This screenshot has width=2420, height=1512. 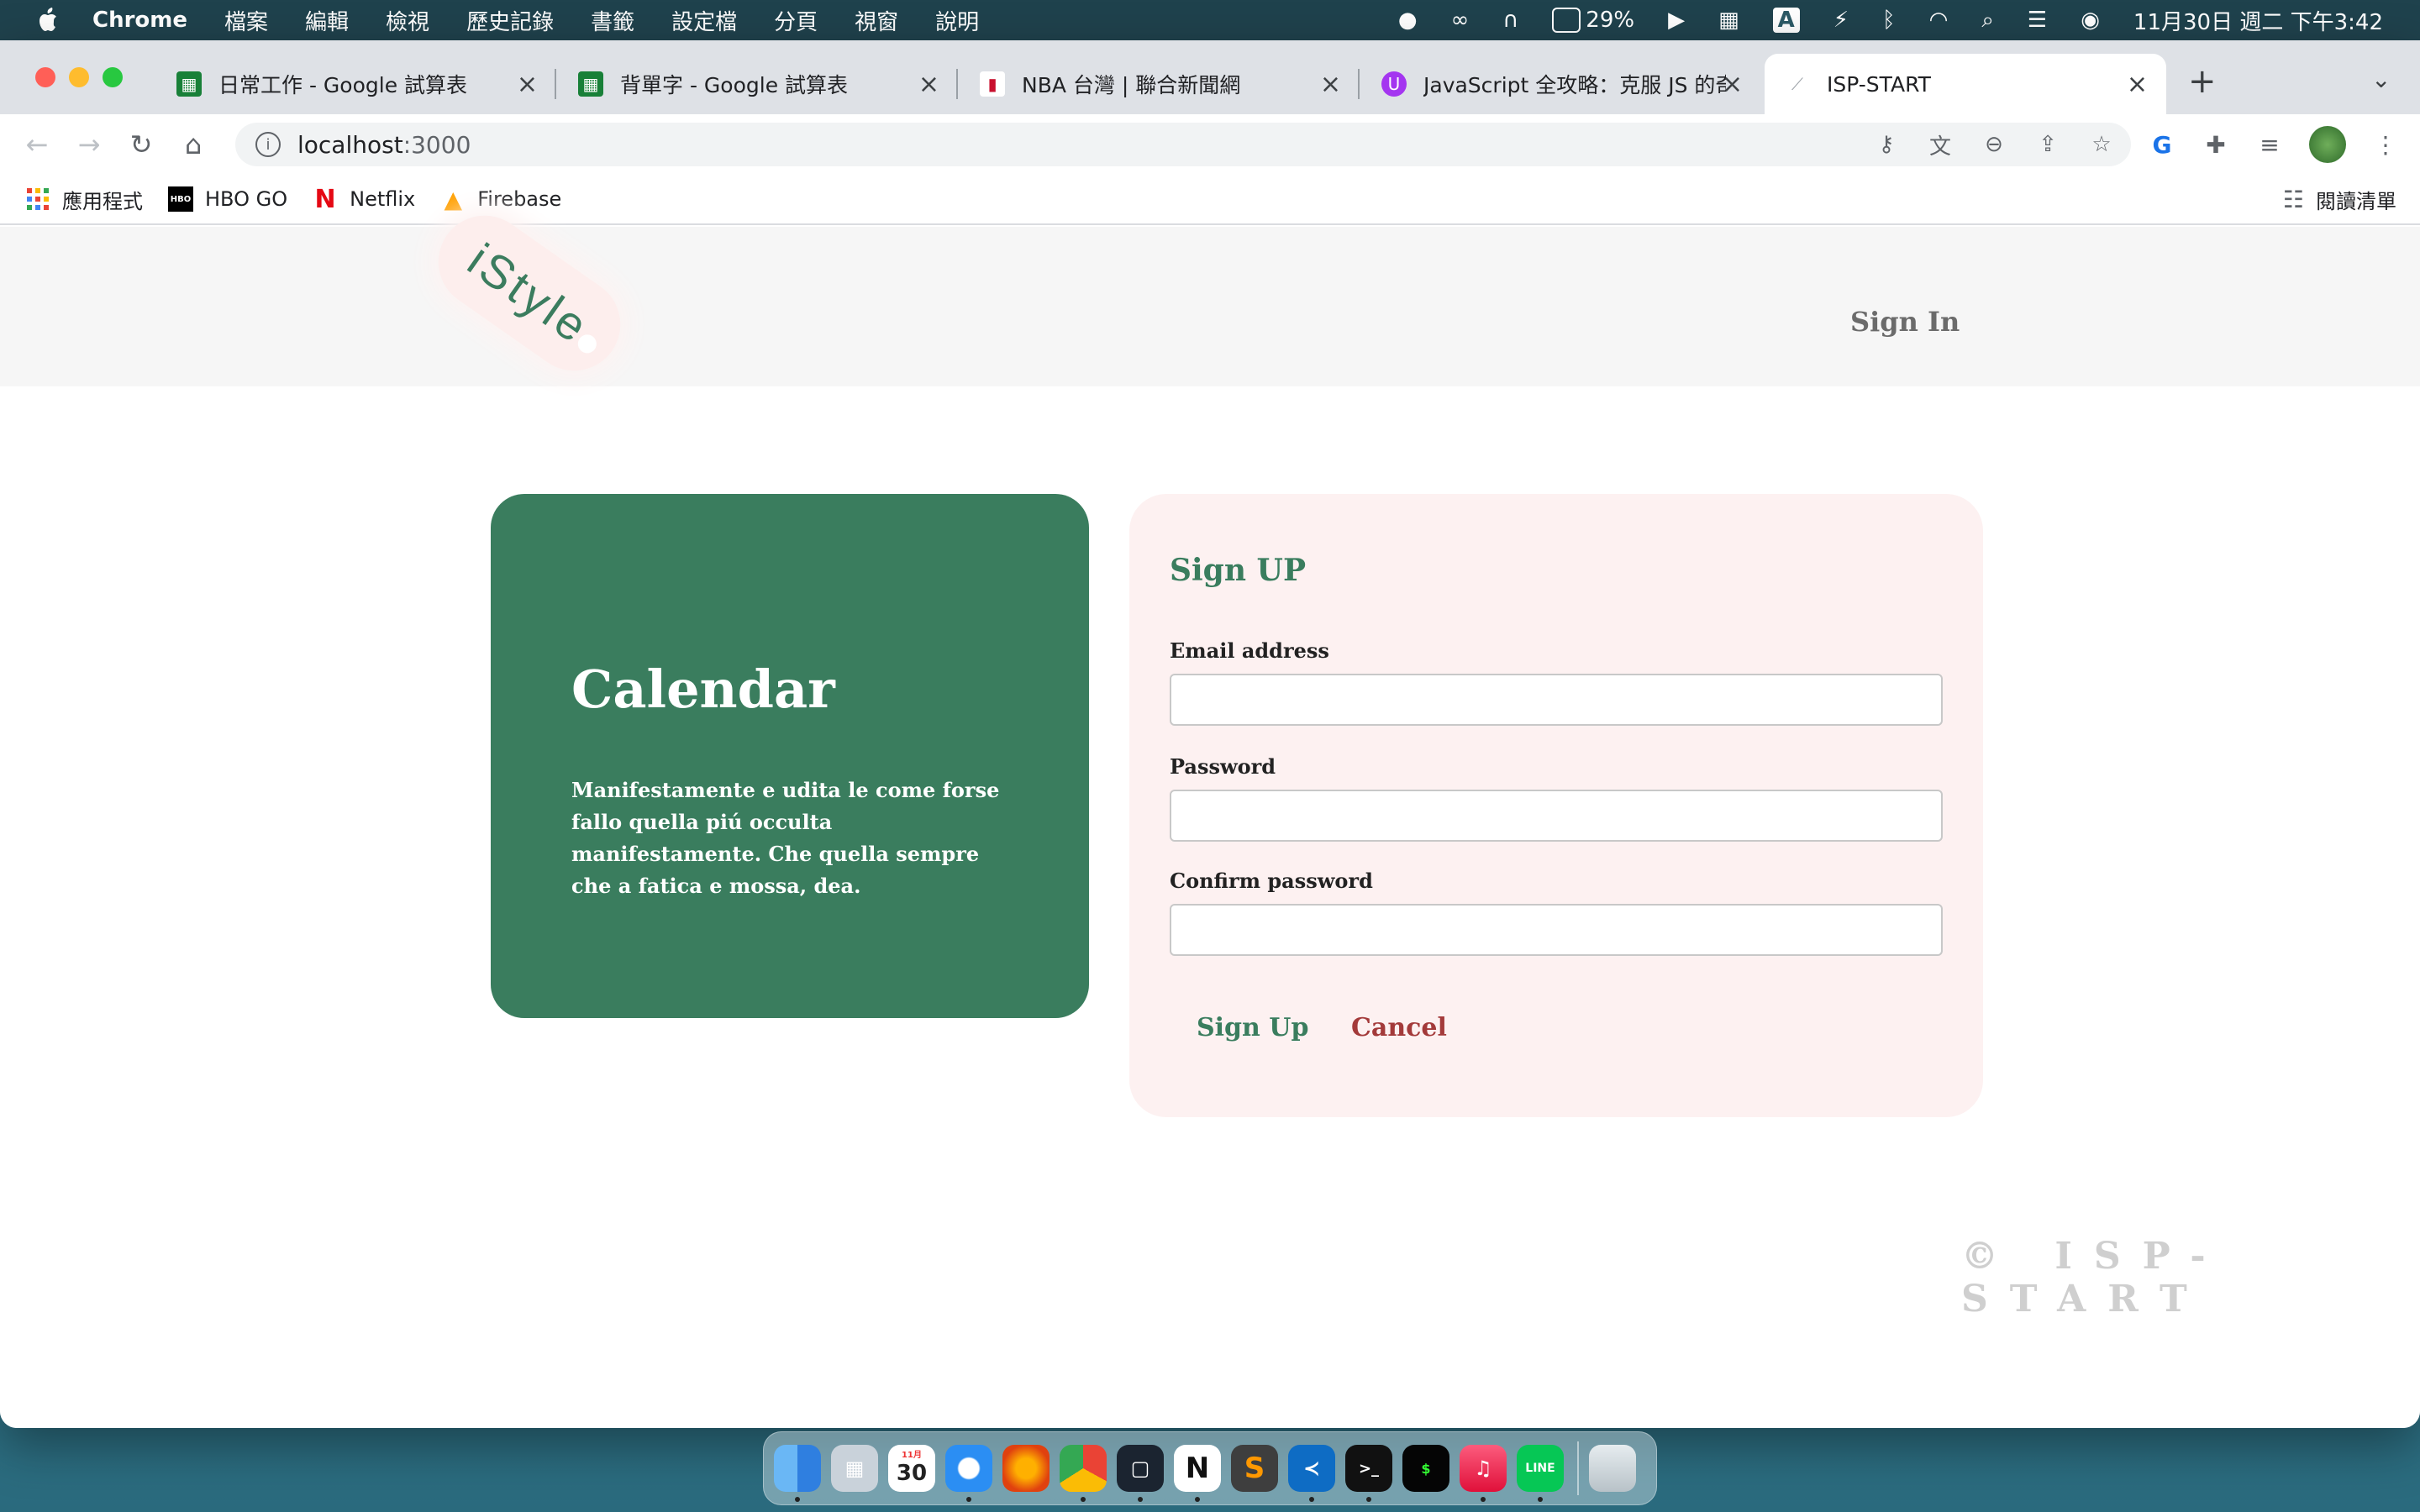 What do you see at coordinates (1729, 20) in the screenshot?
I see `layout-icon: ▦` at bounding box center [1729, 20].